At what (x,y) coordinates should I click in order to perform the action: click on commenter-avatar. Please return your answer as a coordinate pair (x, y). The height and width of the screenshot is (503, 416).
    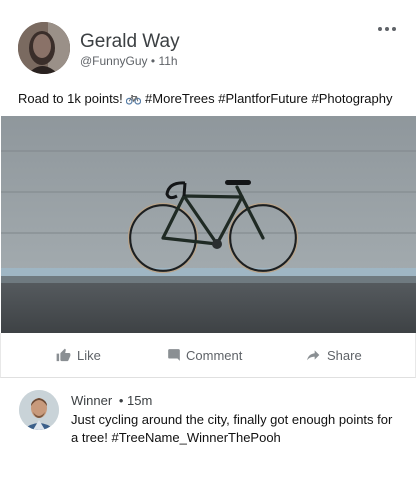
    Looking at the image, I should click on (39, 410).